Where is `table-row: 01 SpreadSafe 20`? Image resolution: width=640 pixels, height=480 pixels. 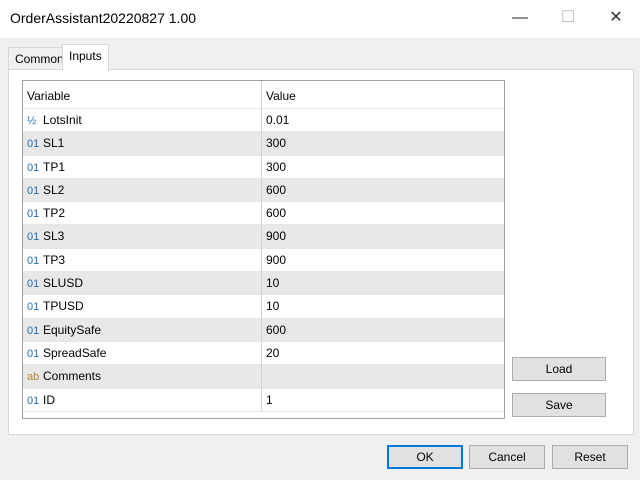 table-row: 01 SpreadSafe 20 is located at coordinates (263, 353).